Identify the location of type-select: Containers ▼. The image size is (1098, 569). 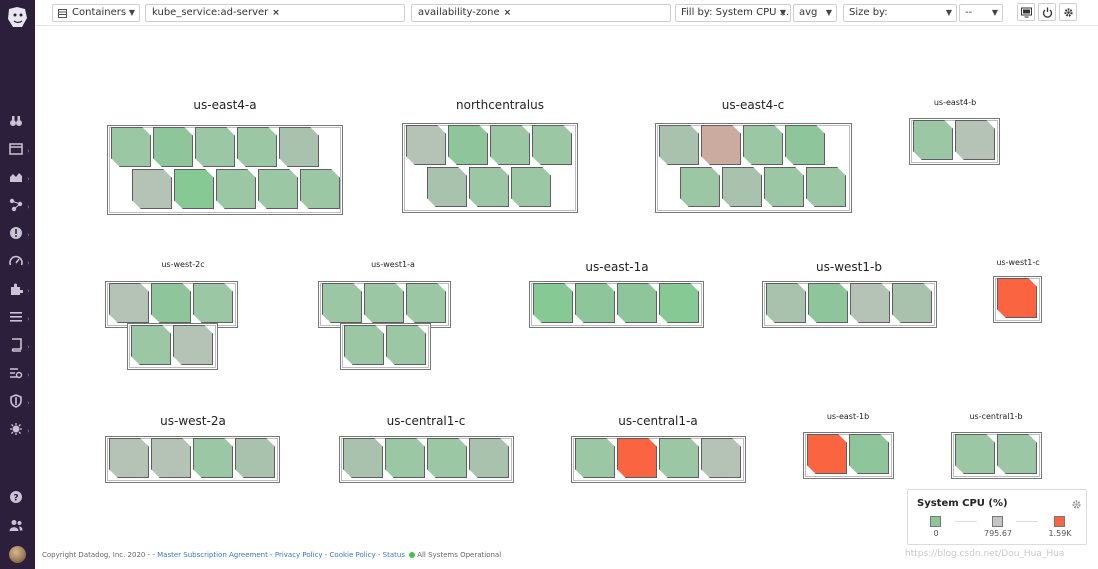
(96, 13).